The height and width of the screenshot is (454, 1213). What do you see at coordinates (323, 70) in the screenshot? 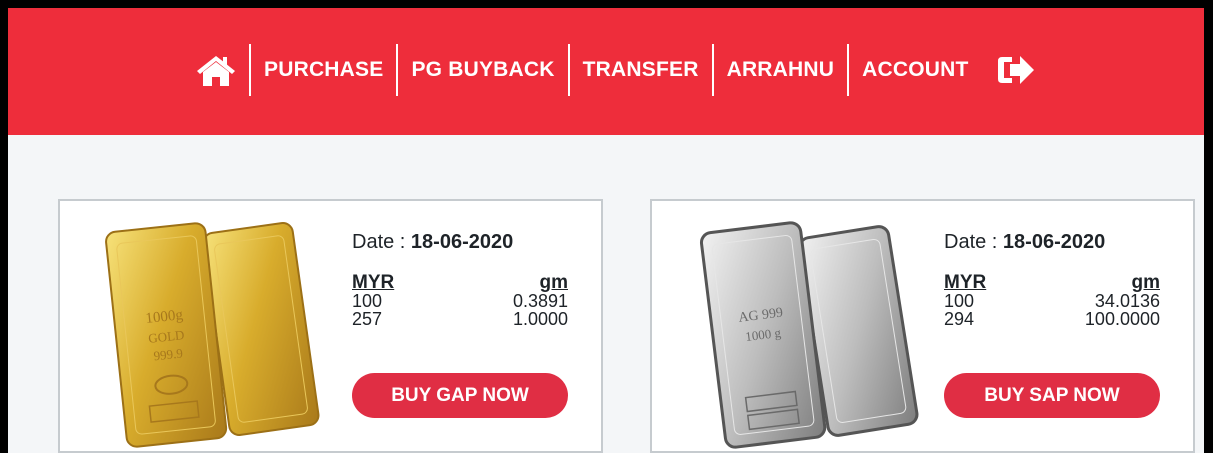
I see `nav-purchase: PURCHASE` at bounding box center [323, 70].